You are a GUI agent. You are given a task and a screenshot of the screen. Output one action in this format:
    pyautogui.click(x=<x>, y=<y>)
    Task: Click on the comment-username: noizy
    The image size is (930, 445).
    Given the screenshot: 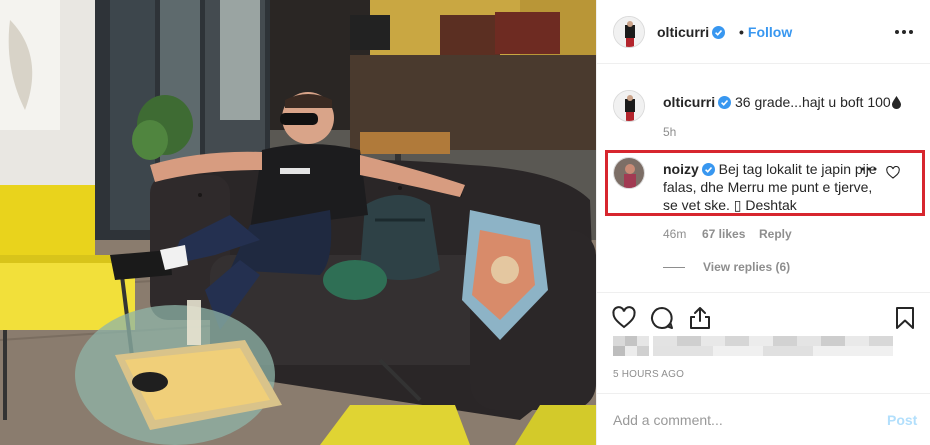 What is the action you would take?
    pyautogui.click(x=681, y=169)
    